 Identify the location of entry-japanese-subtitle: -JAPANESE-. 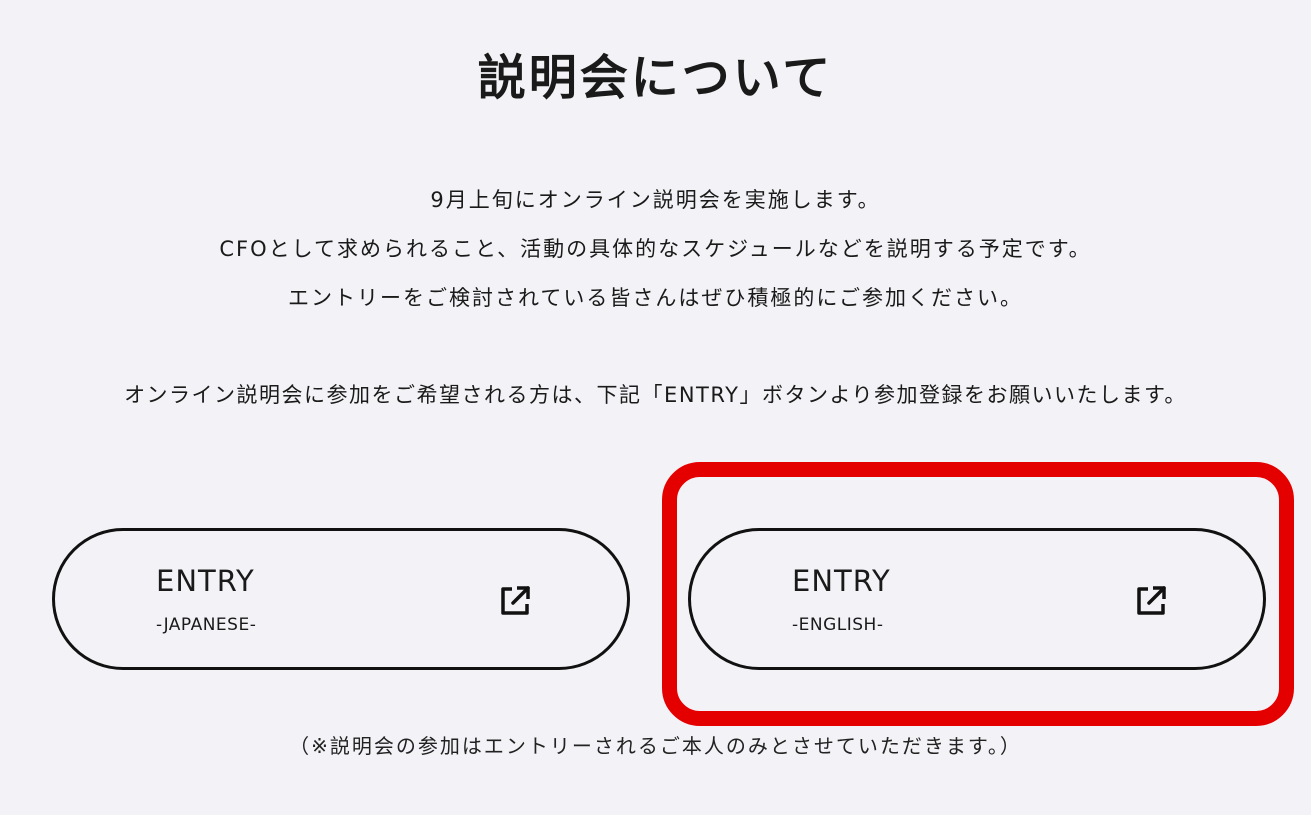
(206, 625).